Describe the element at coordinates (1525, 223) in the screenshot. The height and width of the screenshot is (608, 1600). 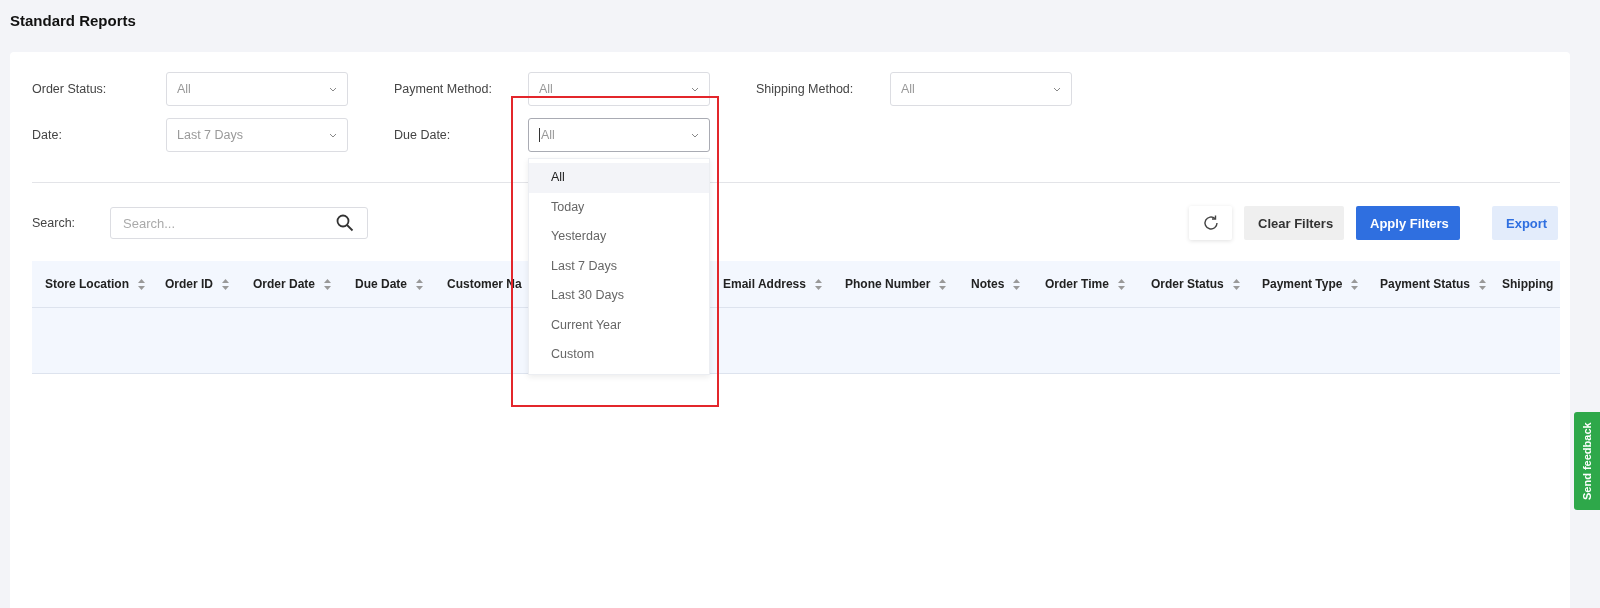
I see `export-button: Export` at that location.